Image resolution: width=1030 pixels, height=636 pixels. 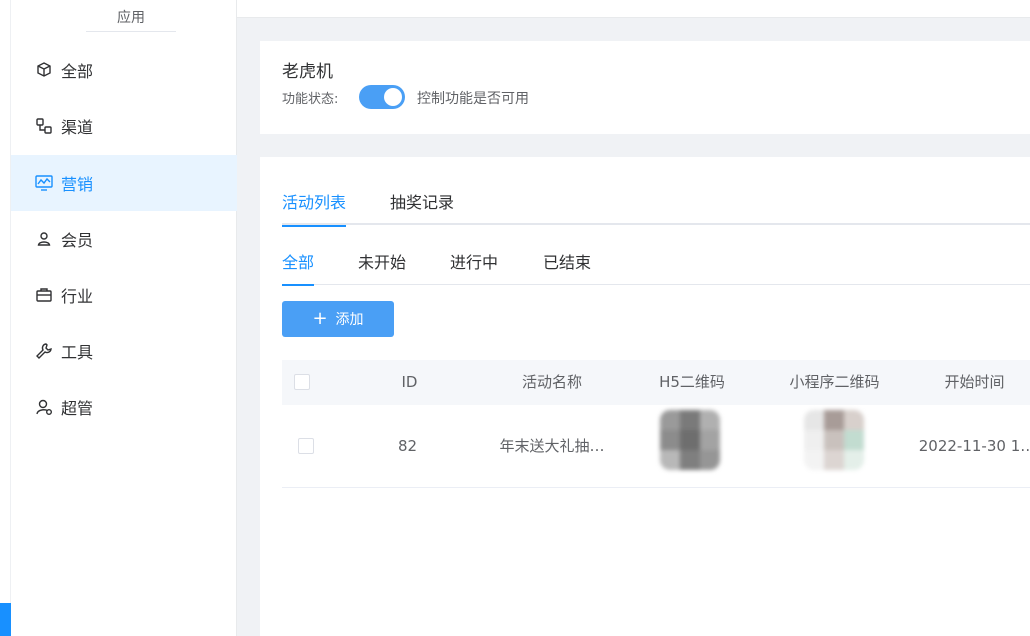 I want to click on sidebar-item-label: 营销, so click(x=77, y=184).